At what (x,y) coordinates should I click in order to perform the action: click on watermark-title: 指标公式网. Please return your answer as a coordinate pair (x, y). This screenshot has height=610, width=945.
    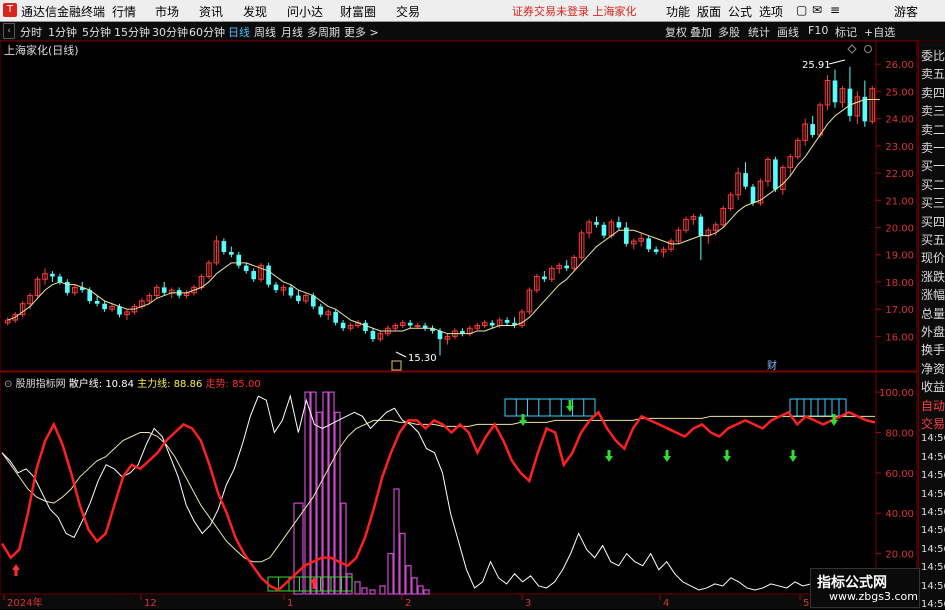
    Looking at the image, I should click on (852, 583).